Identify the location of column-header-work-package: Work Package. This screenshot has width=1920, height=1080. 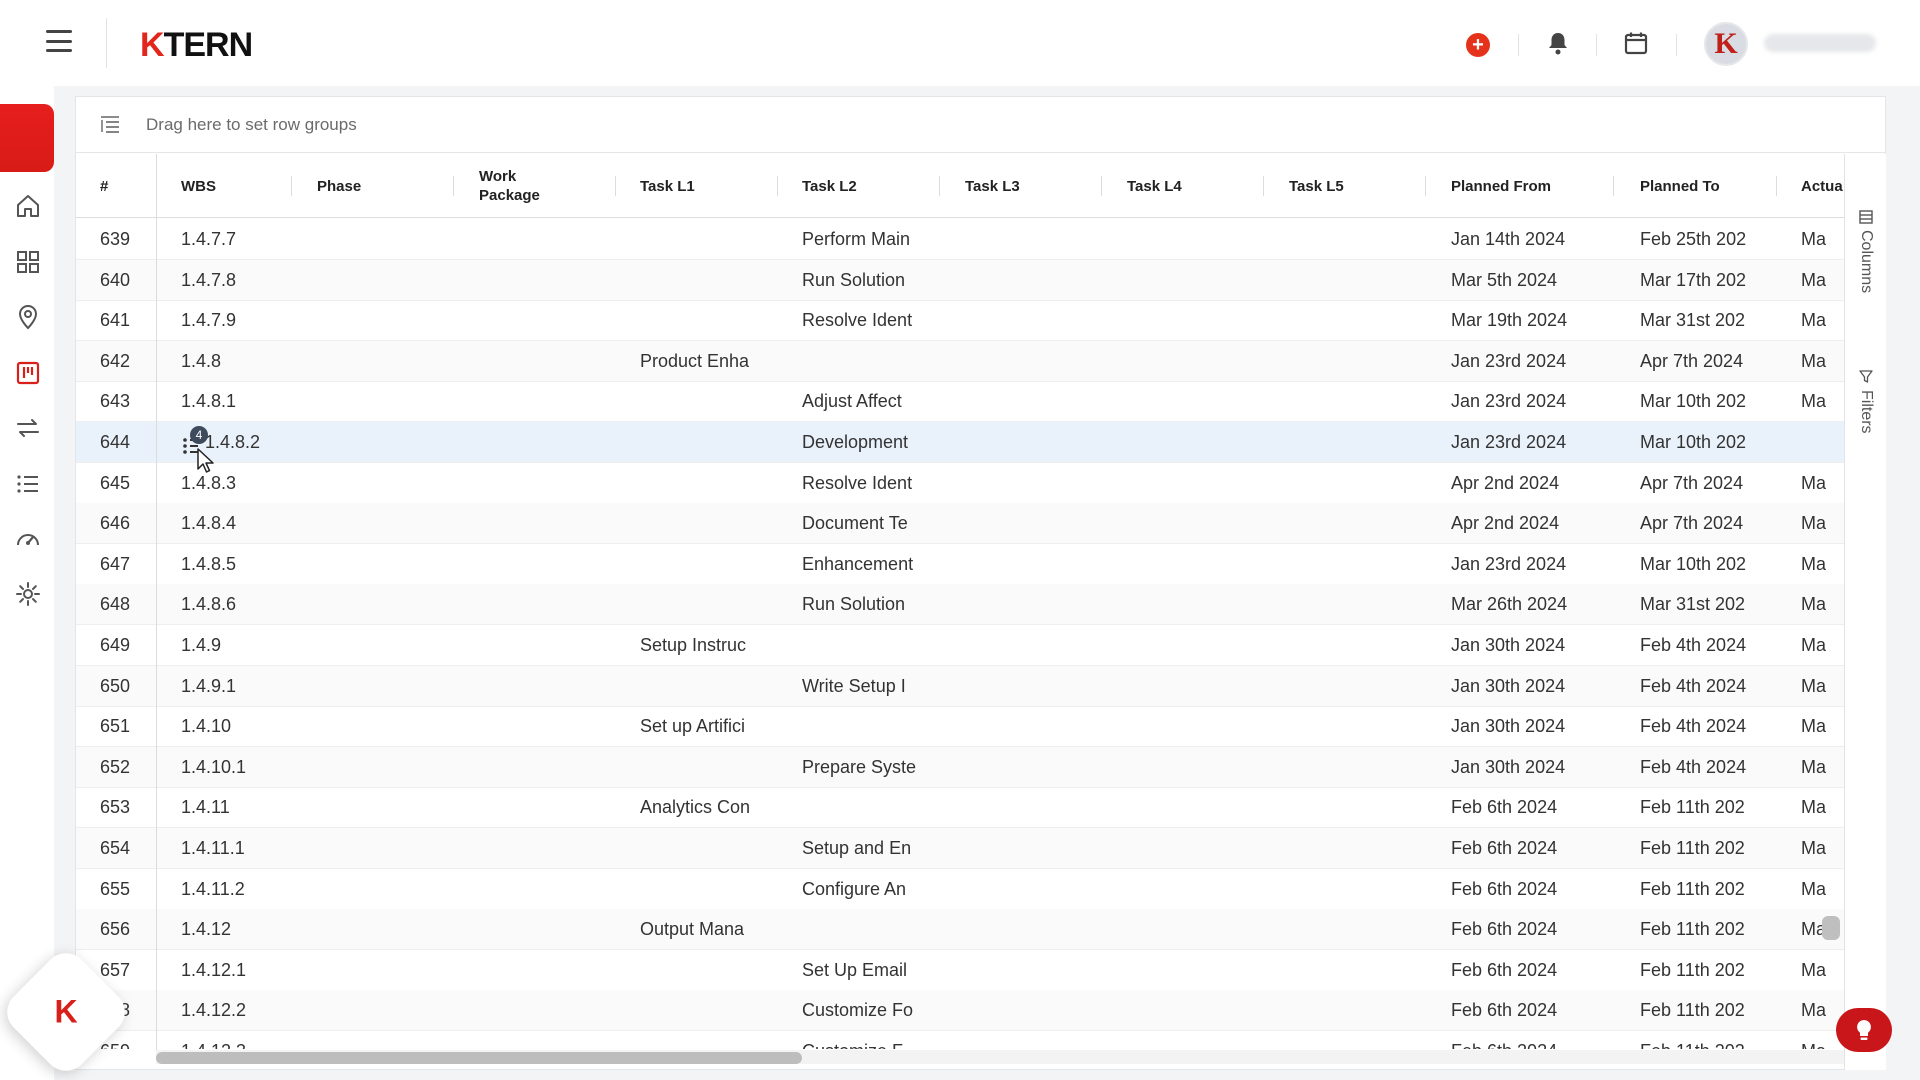
(524, 186).